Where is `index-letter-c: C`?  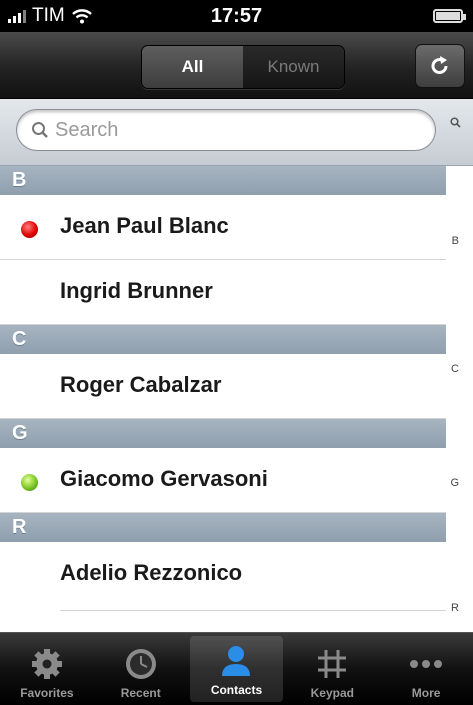 index-letter-c: C is located at coordinates (455, 369).